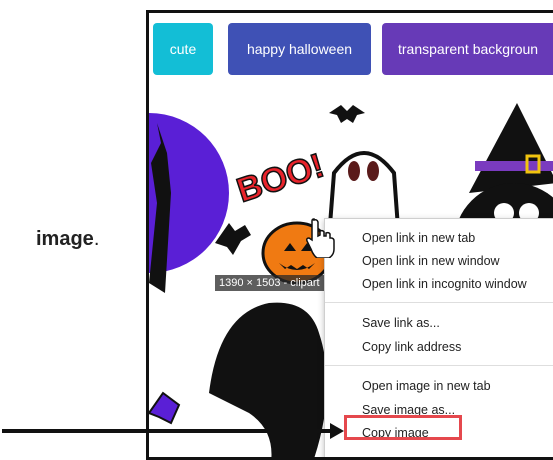 This screenshot has width=553, height=460. What do you see at coordinates (439, 386) in the screenshot?
I see `menu-open-image-new-tab: Open image in new tab` at bounding box center [439, 386].